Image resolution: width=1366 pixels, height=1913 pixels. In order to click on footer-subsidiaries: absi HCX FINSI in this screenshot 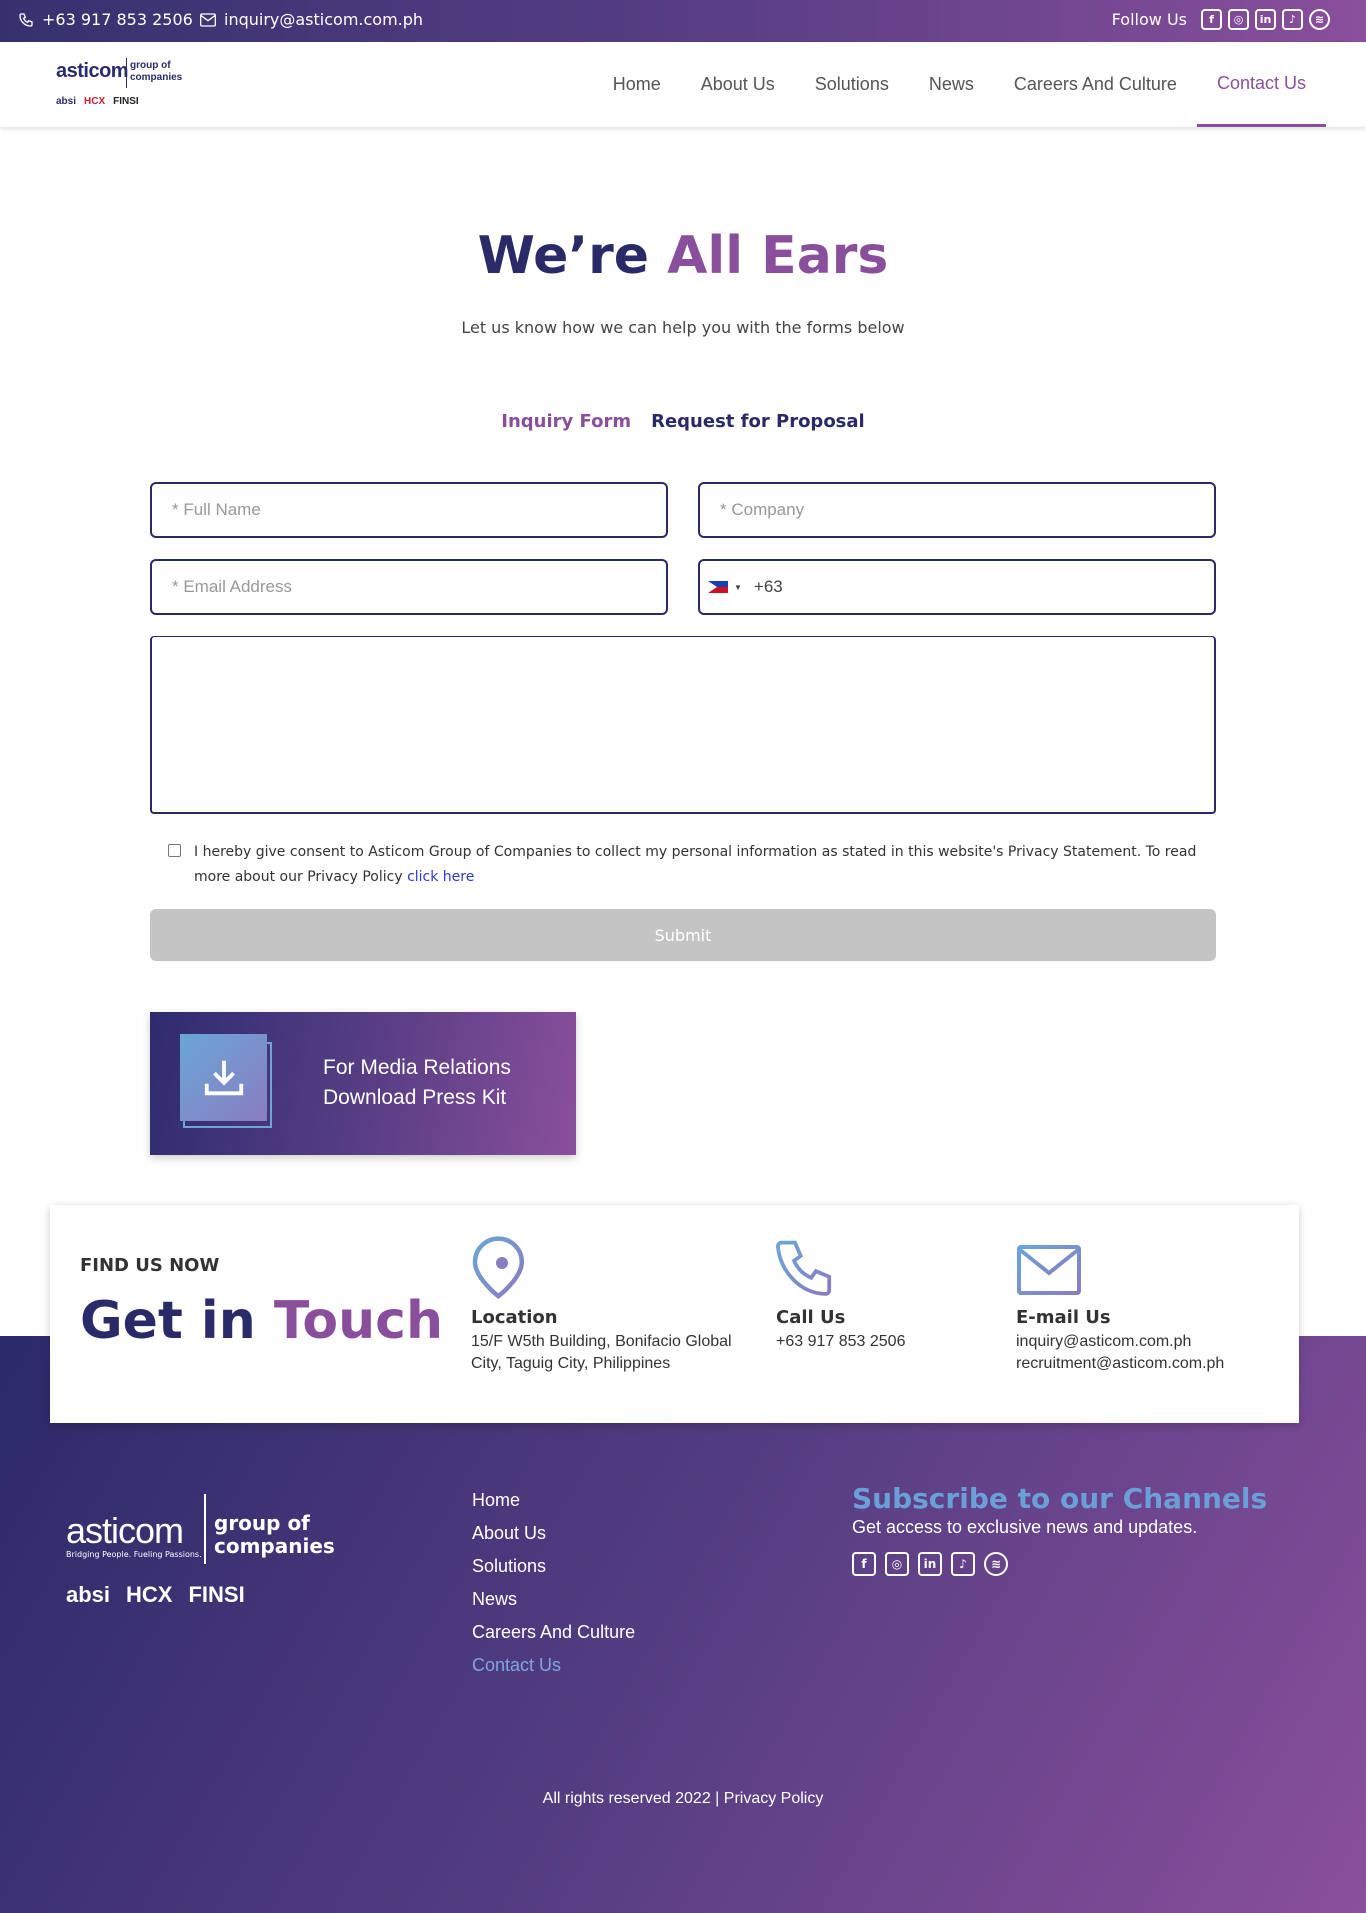, I will do `click(155, 1595)`.